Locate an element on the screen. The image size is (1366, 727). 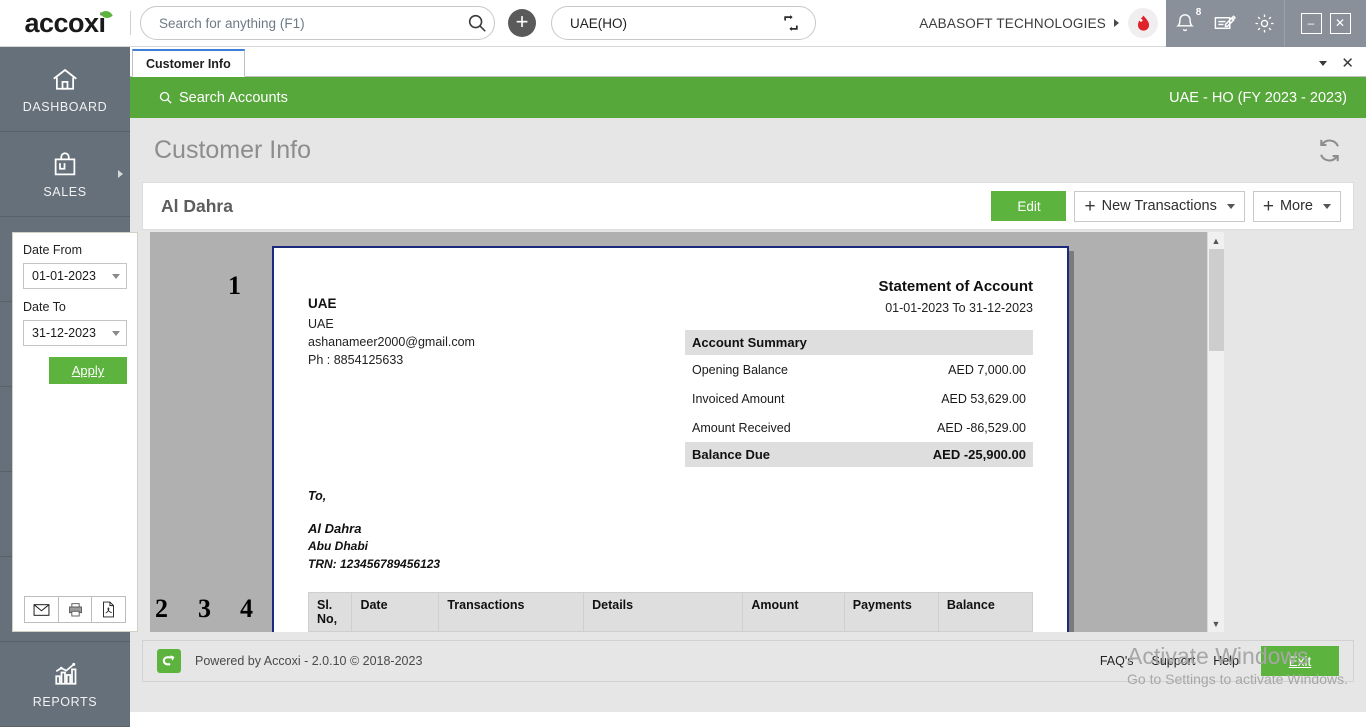
tab-tools: ✕ is located at coordinates (1342, 65).